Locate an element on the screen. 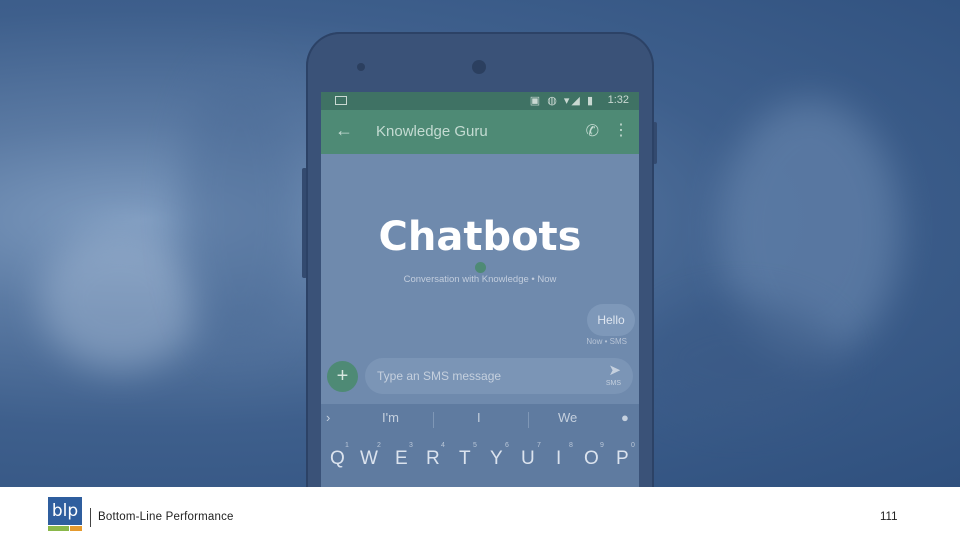 This screenshot has width=960, height=540. footer-divider is located at coordinates (90, 517).